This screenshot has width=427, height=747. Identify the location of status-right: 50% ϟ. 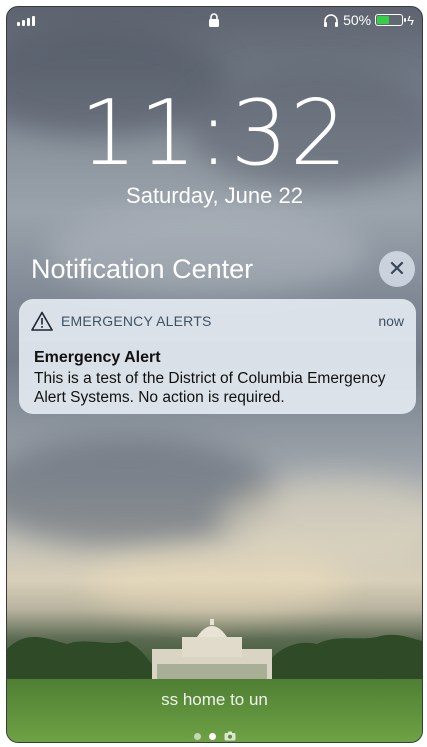
(368, 20).